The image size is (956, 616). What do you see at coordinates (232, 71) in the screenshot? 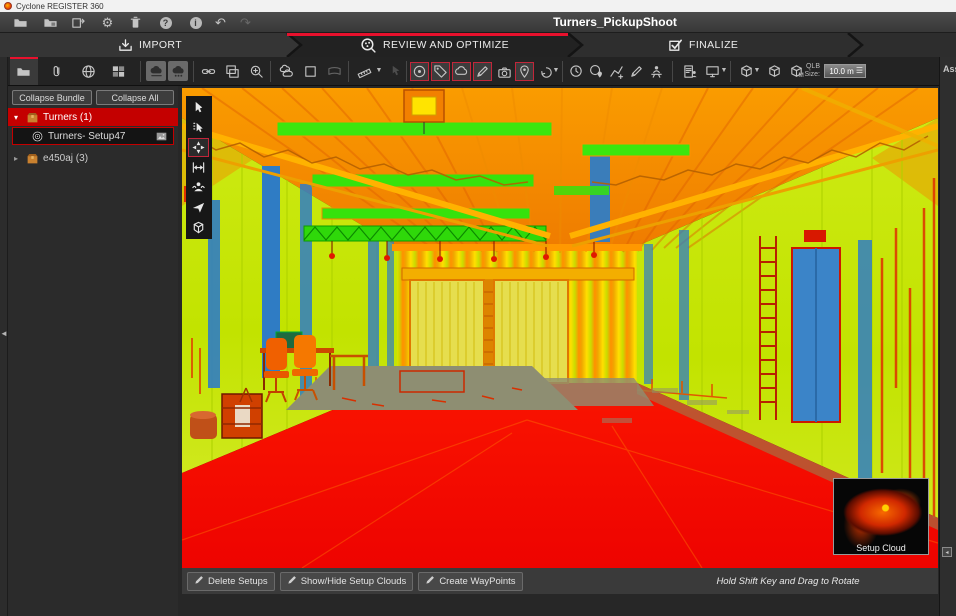
I see `overlap-windows-icon` at bounding box center [232, 71].